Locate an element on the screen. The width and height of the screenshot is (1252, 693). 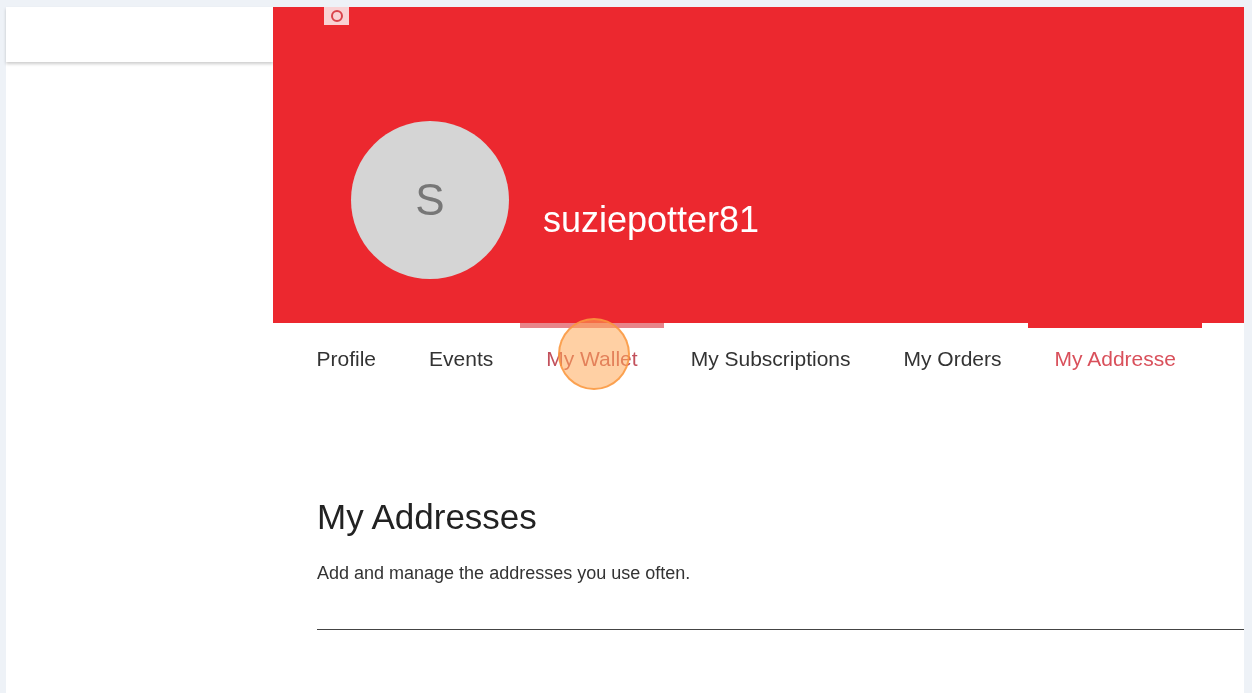
section-title: My Addresses is located at coordinates (427, 517).